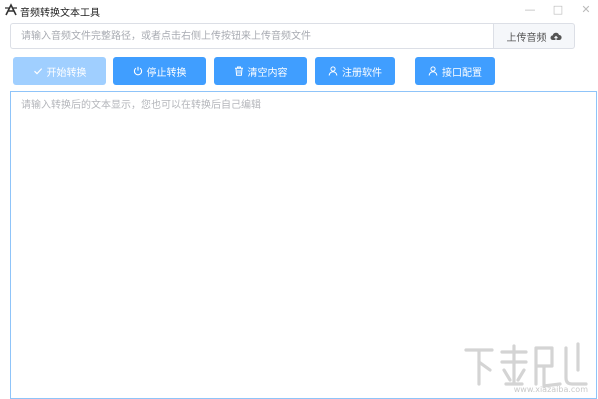  Describe the element at coordinates (166, 73) in the screenshot. I see `stop-convert-label: 停止转换` at that location.